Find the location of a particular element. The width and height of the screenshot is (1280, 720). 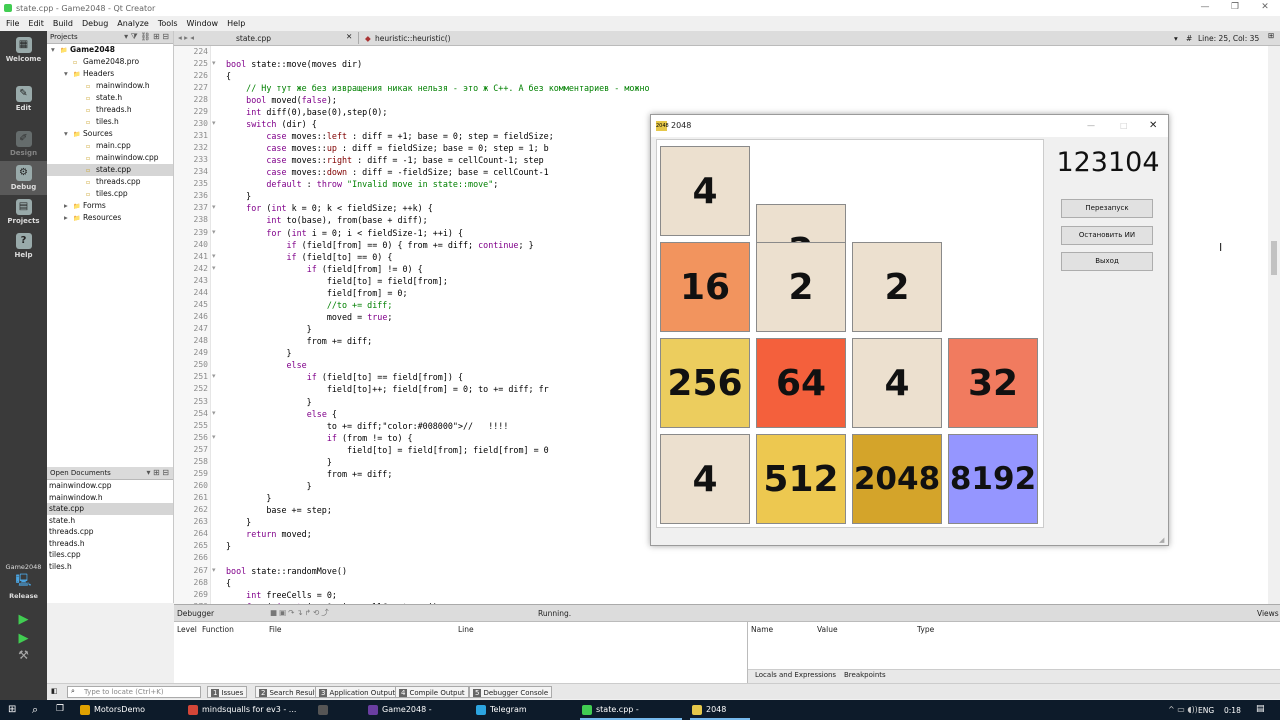

editor-scrollbar is located at coordinates (1274, 325).